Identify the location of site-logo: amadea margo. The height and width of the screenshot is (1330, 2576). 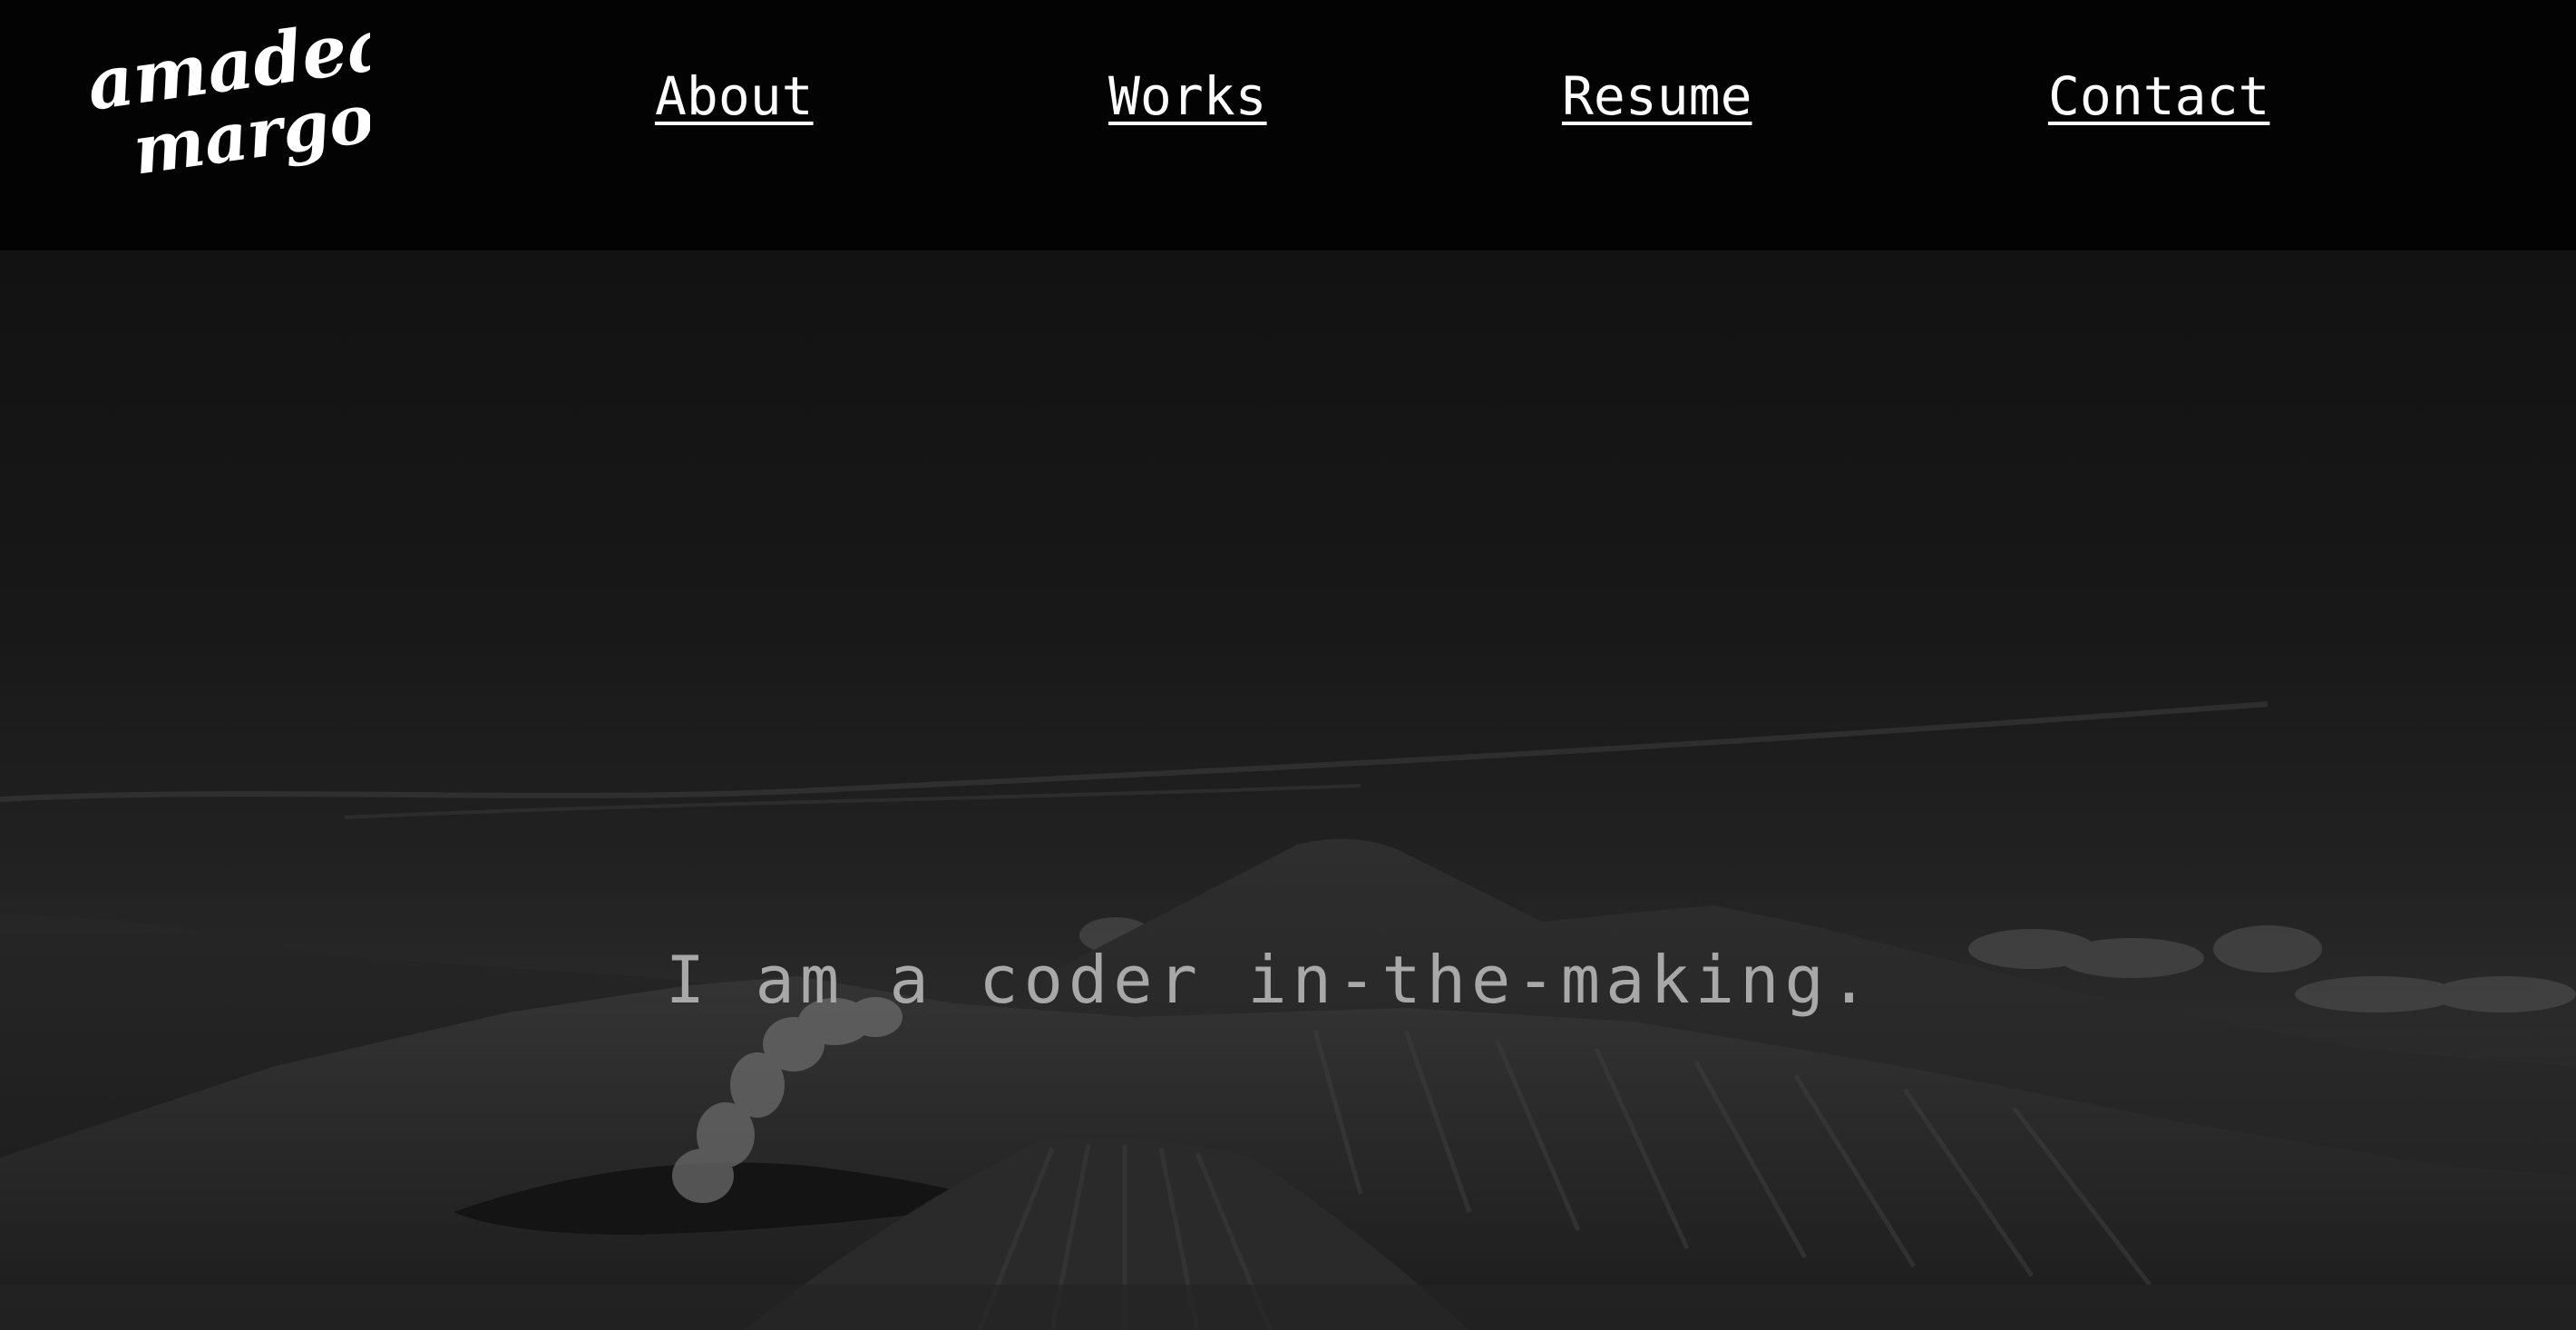
(225, 98).